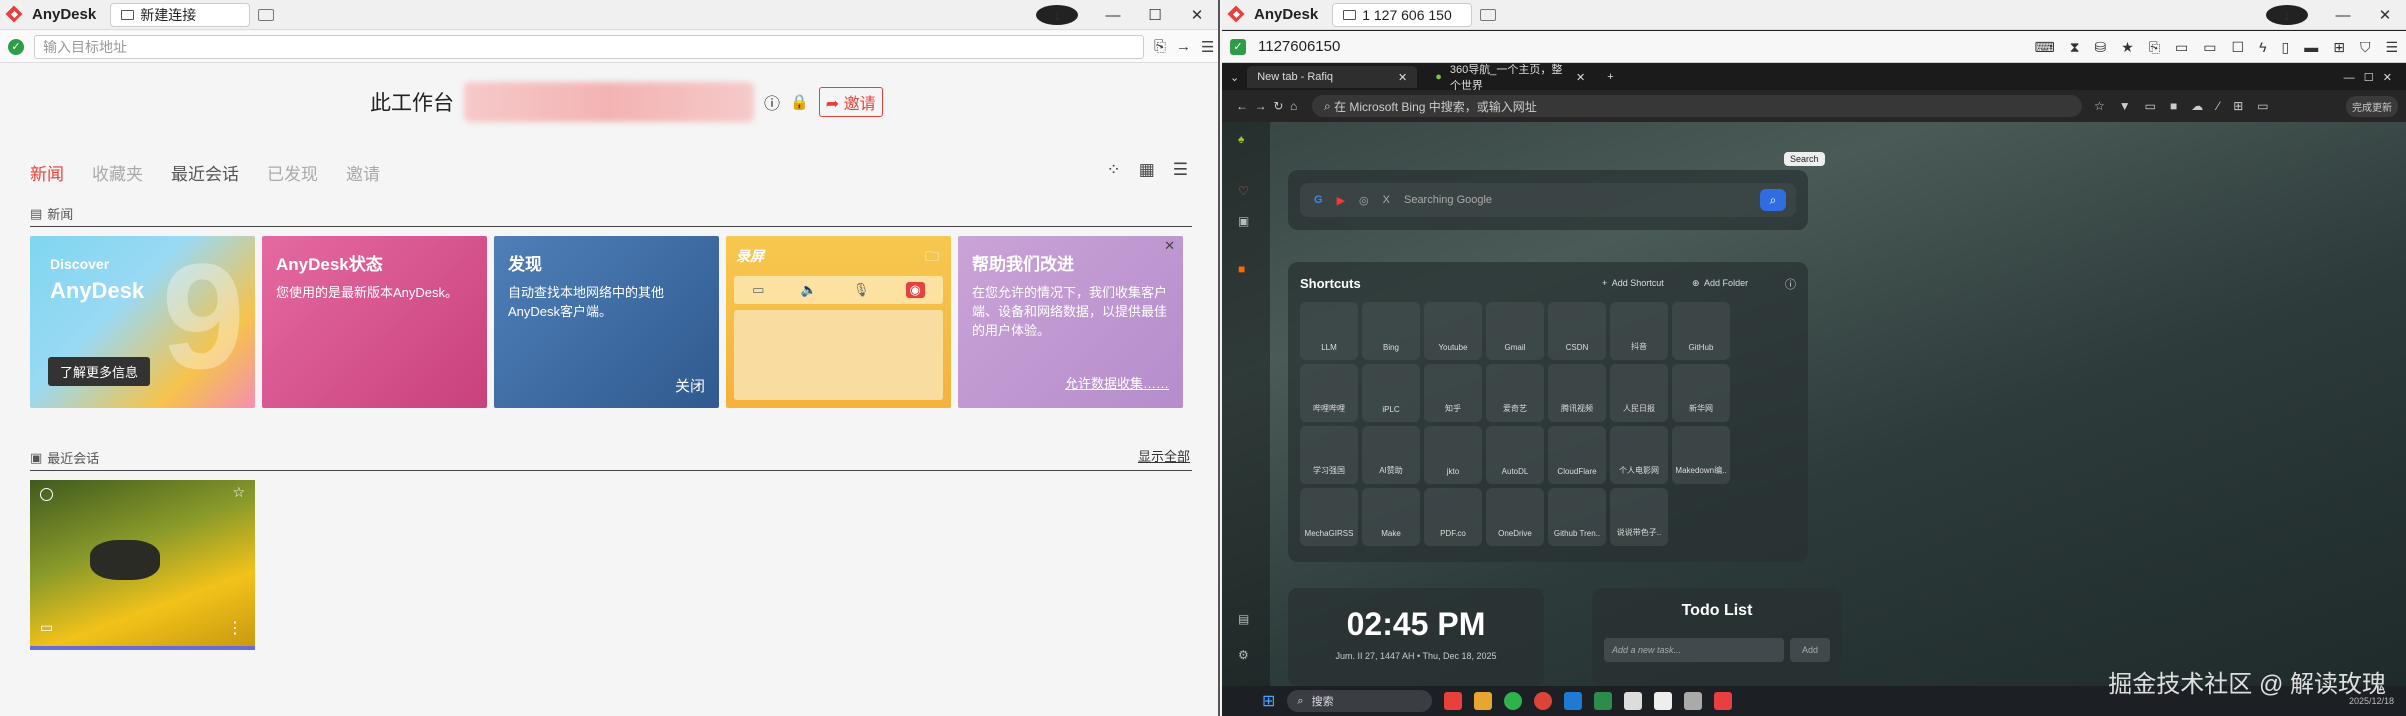 The height and width of the screenshot is (716, 2406). What do you see at coordinates (1515, 331) in the screenshot?
I see `shortcut-tile: Gmail` at bounding box center [1515, 331].